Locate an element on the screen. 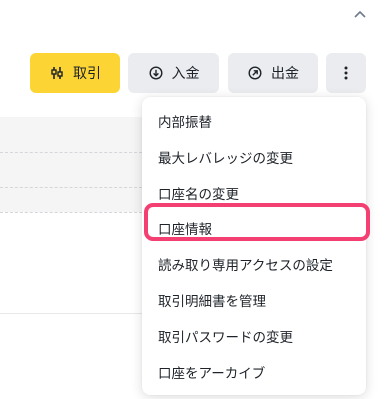 The image size is (387, 399). menu-item-change-max-leverage: 最大レバレッジの変更 is located at coordinates (225, 157).